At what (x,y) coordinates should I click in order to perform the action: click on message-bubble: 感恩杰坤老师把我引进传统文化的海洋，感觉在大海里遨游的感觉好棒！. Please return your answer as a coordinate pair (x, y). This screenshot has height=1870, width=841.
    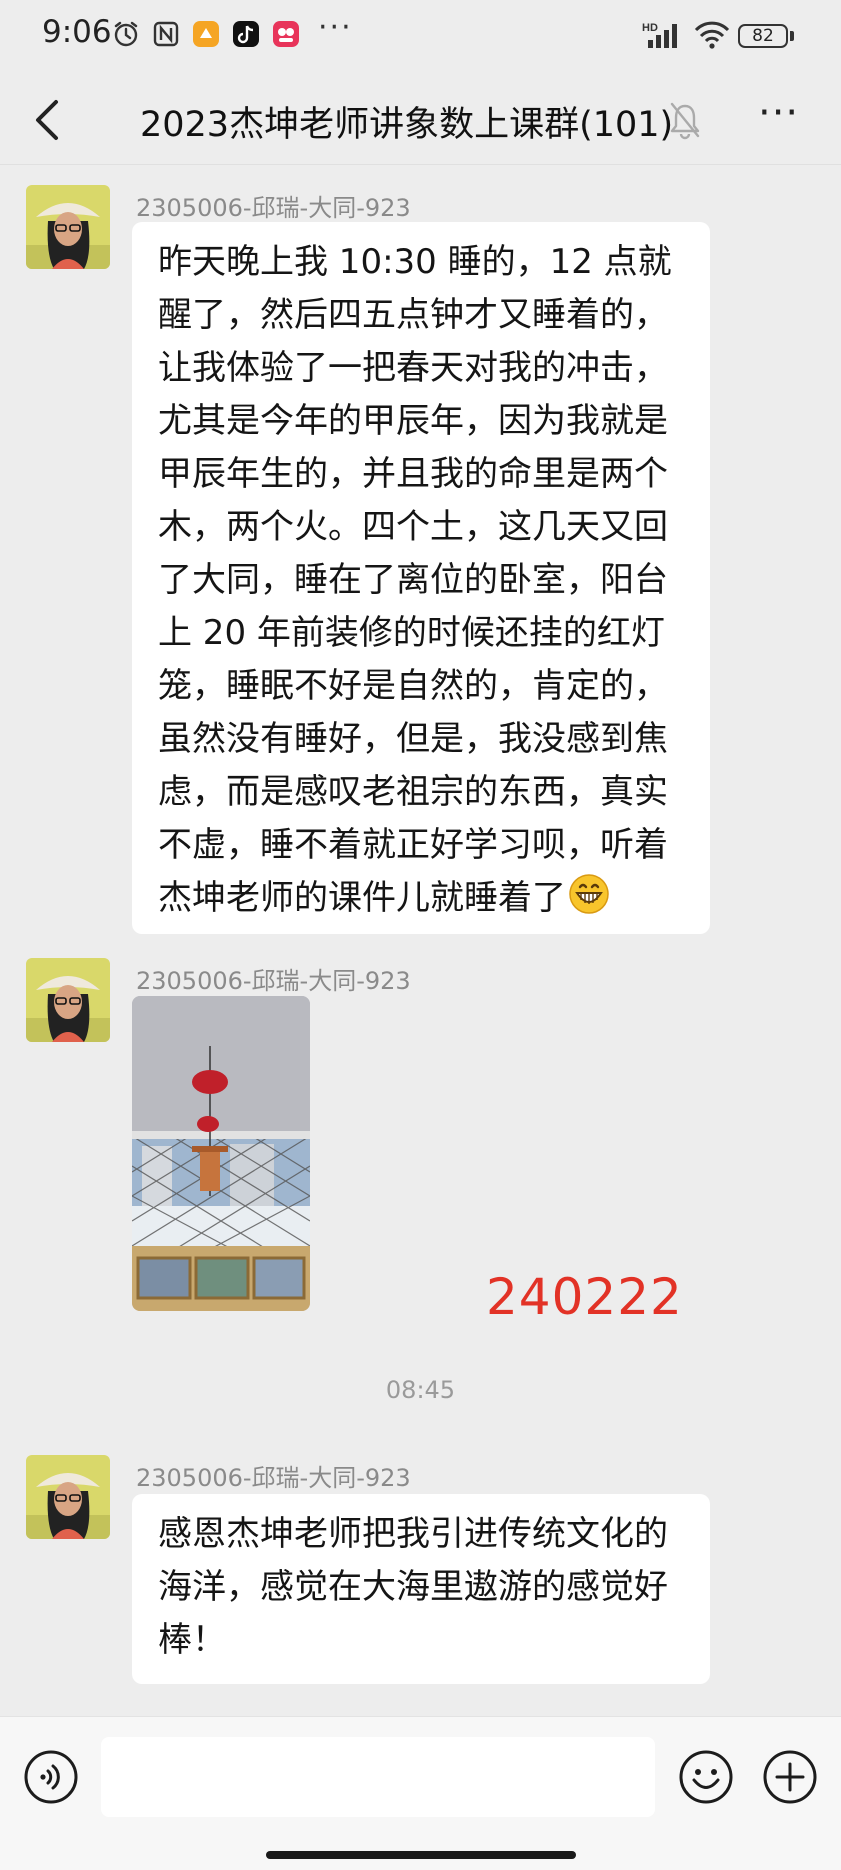
    Looking at the image, I should click on (421, 1589).